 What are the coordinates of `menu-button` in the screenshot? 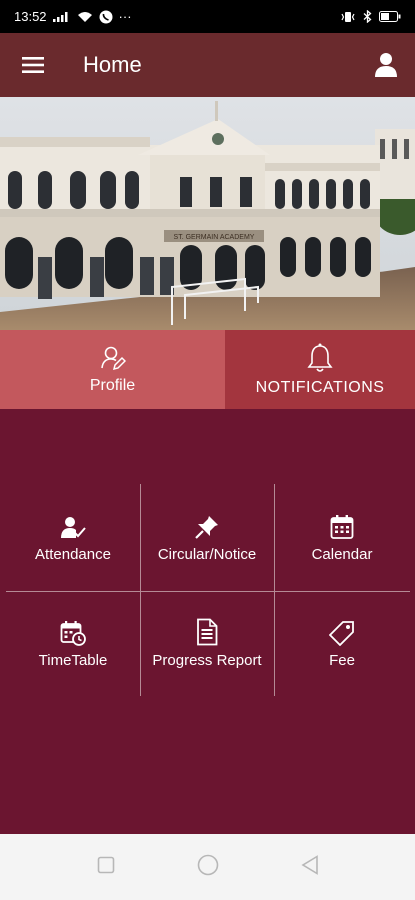 It's located at (33, 65).